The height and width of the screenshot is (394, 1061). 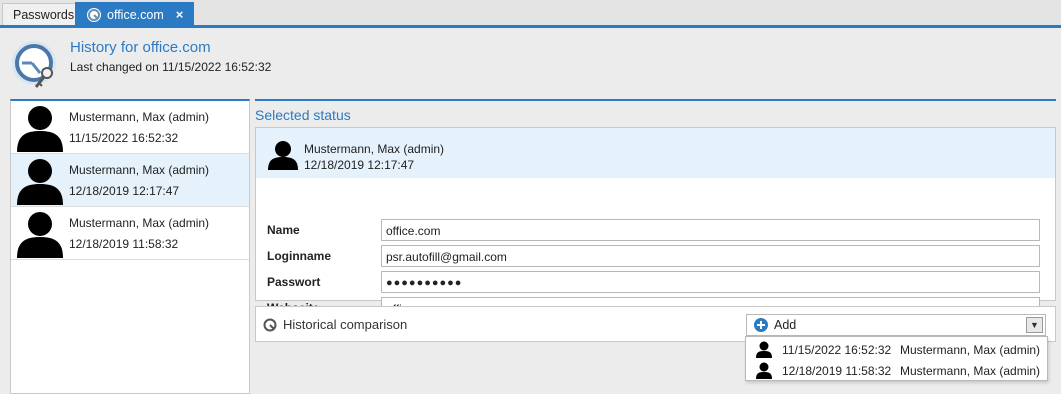 I want to click on close-icon: ×, so click(x=180, y=14).